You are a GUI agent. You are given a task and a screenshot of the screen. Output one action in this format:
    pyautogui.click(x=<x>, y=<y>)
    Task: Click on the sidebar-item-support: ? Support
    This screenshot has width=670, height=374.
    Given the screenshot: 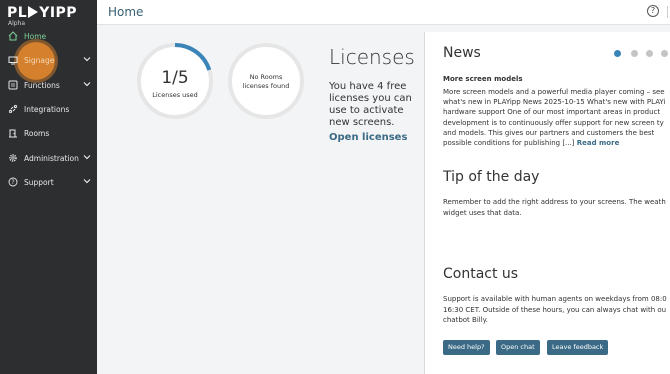 What is the action you would take?
    pyautogui.click(x=48, y=182)
    